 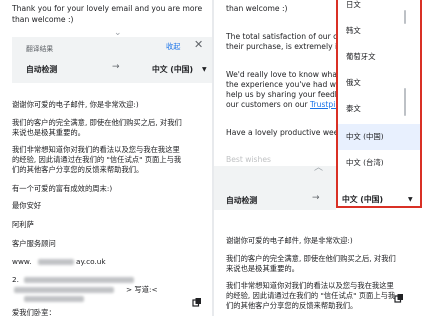 What do you see at coordinates (286, 84) in the screenshot?
I see `original-text-line: the experience you've had with` at bounding box center [286, 84].